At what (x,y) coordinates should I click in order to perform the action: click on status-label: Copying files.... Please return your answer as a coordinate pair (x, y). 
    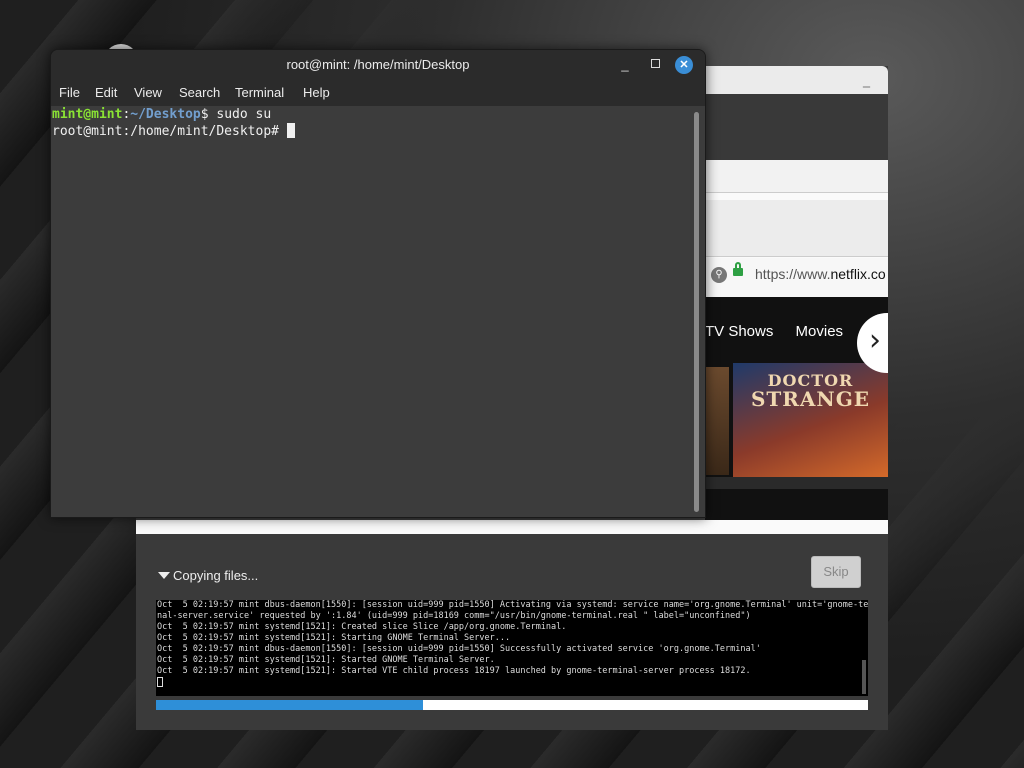
    Looking at the image, I should click on (216, 575).